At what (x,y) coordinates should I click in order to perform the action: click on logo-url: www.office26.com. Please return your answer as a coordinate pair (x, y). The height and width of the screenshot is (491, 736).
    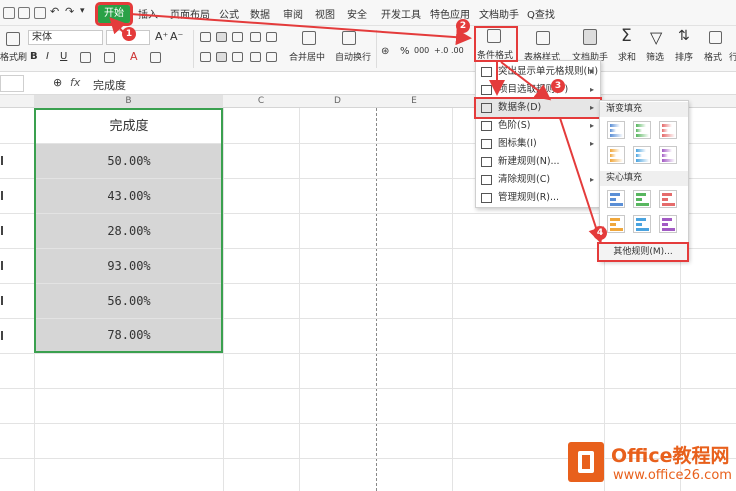
    Looking at the image, I should click on (672, 475).